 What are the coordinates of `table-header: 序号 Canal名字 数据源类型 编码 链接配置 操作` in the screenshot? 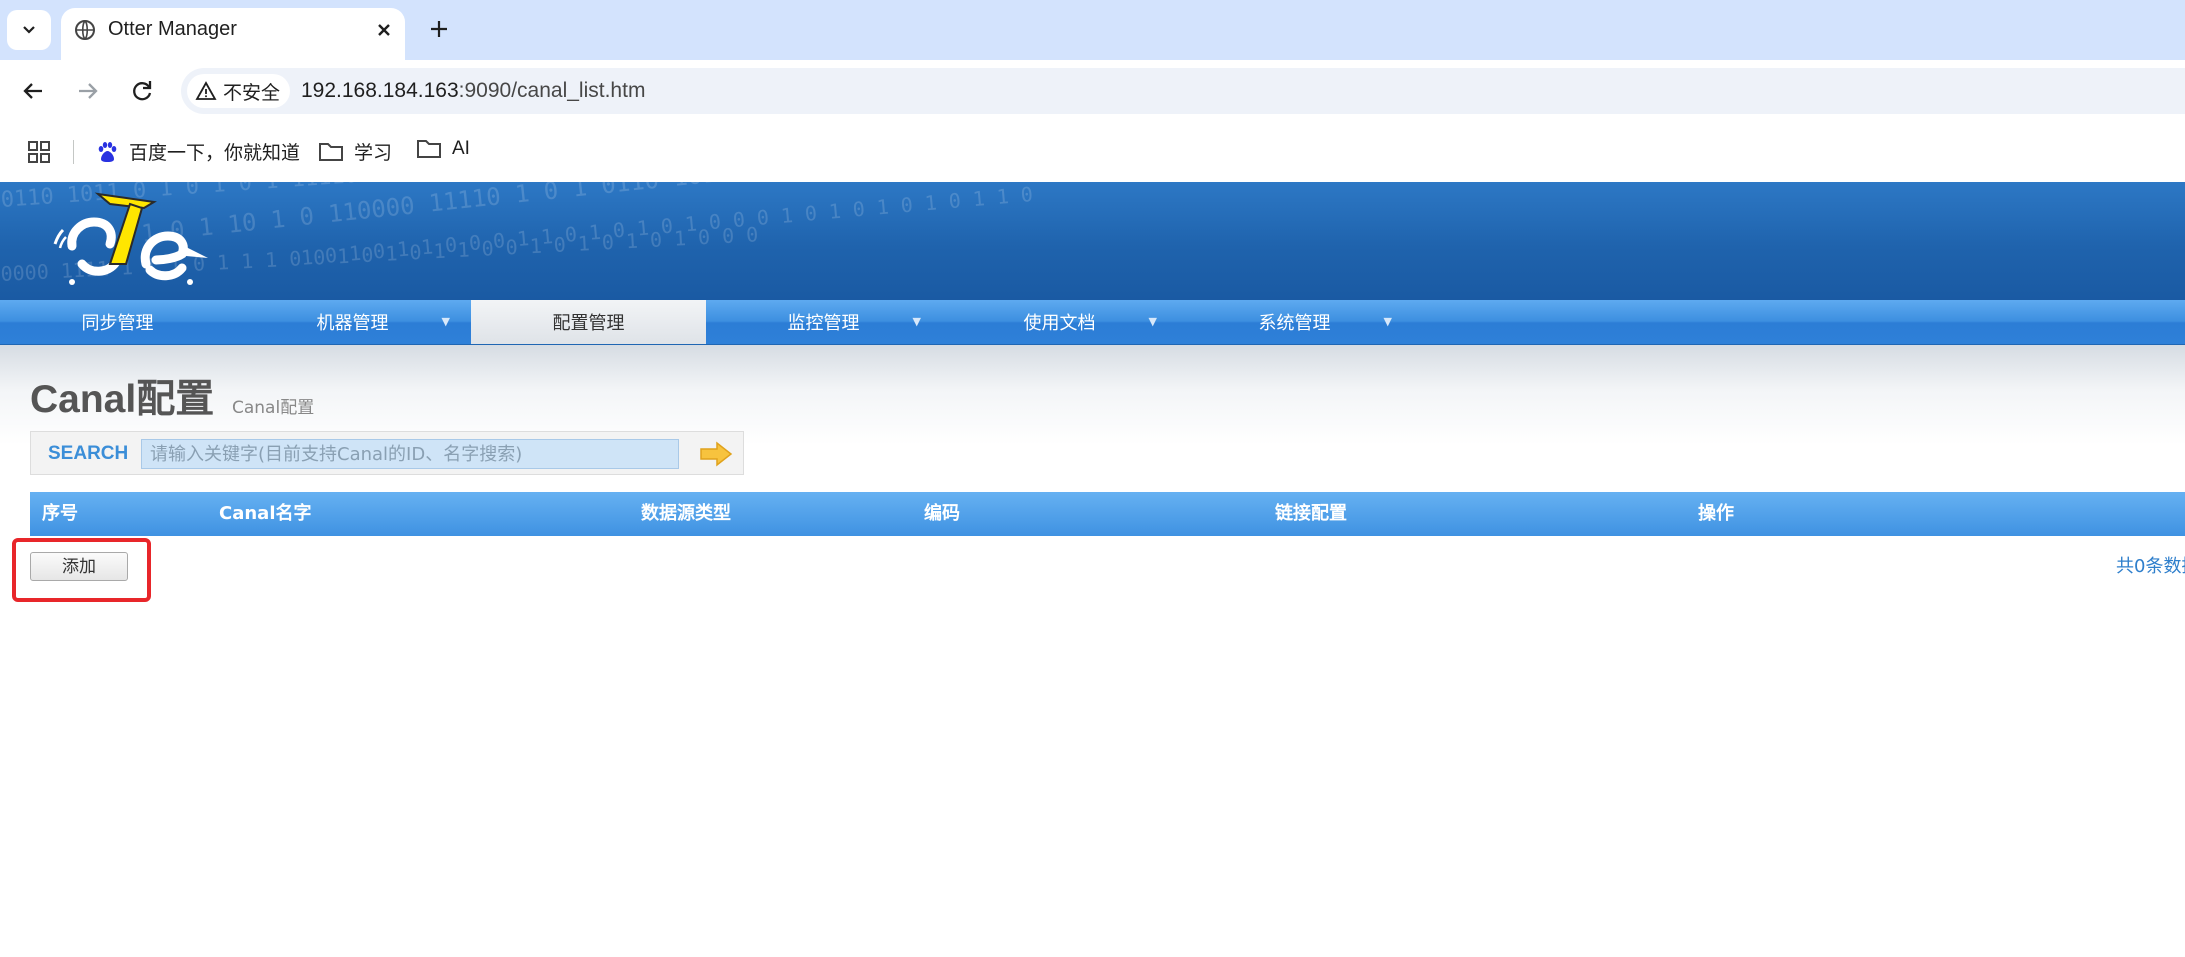 It's located at (1107, 514).